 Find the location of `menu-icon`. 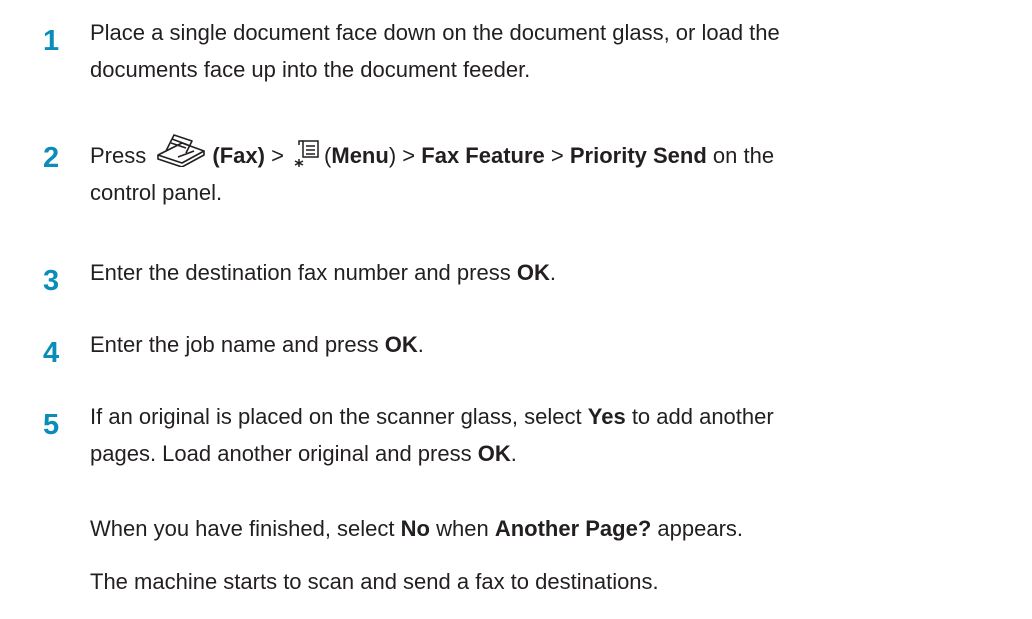

menu-icon is located at coordinates (307, 154).